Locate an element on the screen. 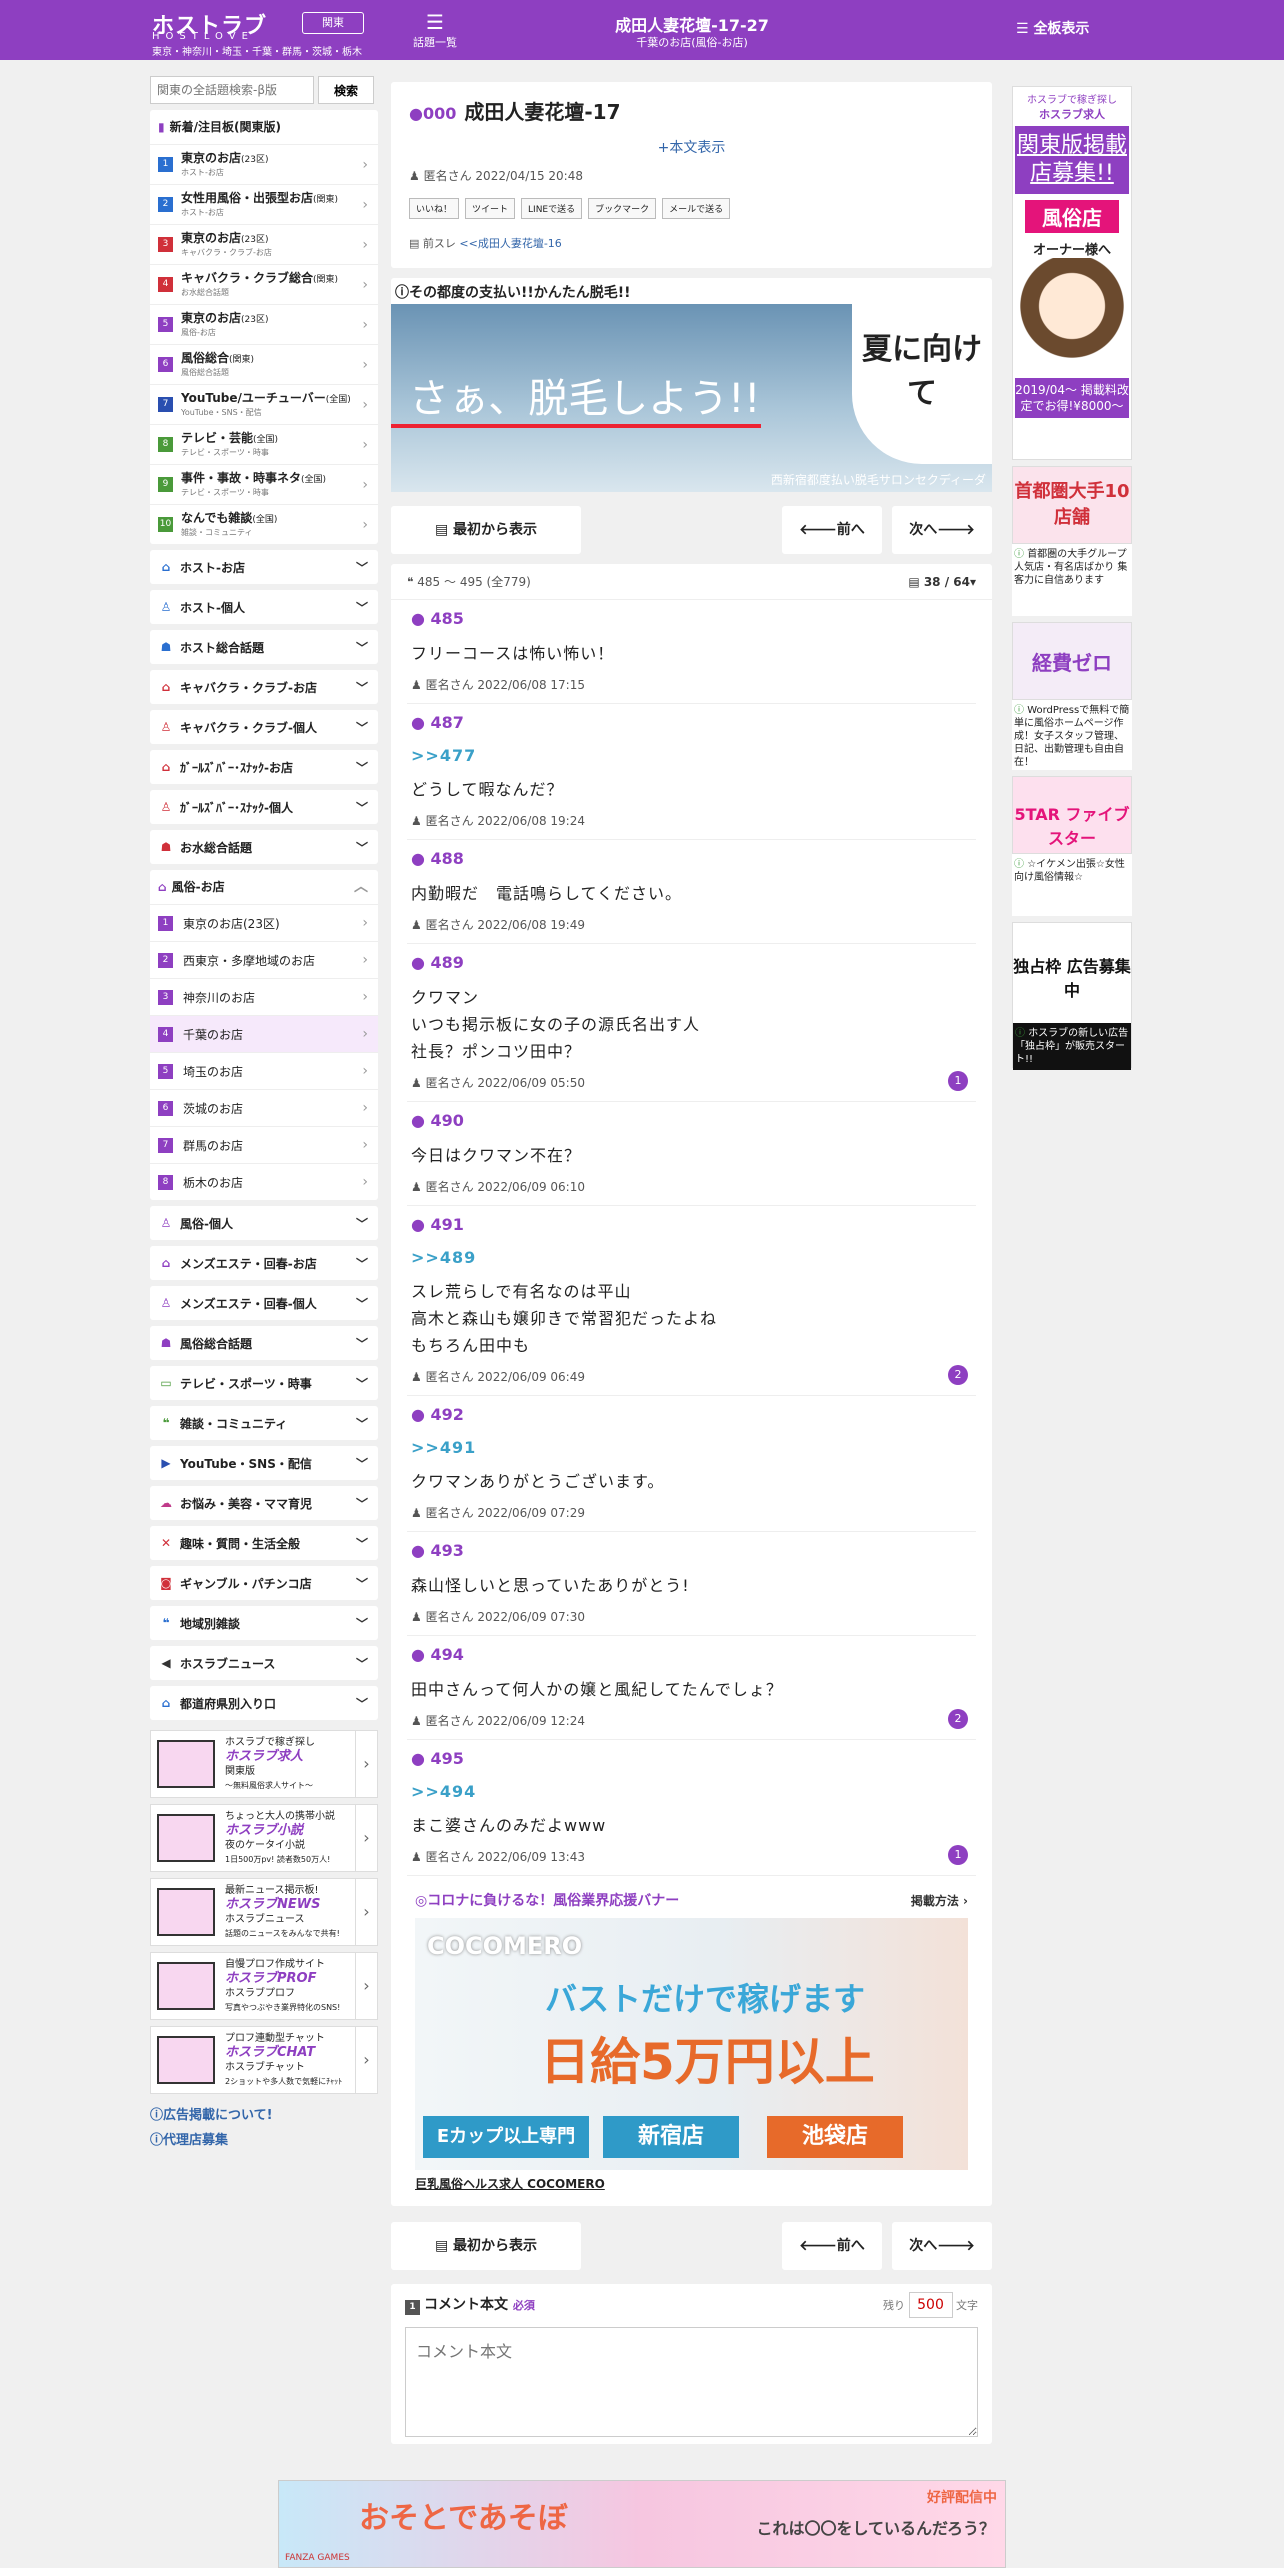  fuzoku-shop-item: 5 埼玉のお店 › is located at coordinates (264, 1070).